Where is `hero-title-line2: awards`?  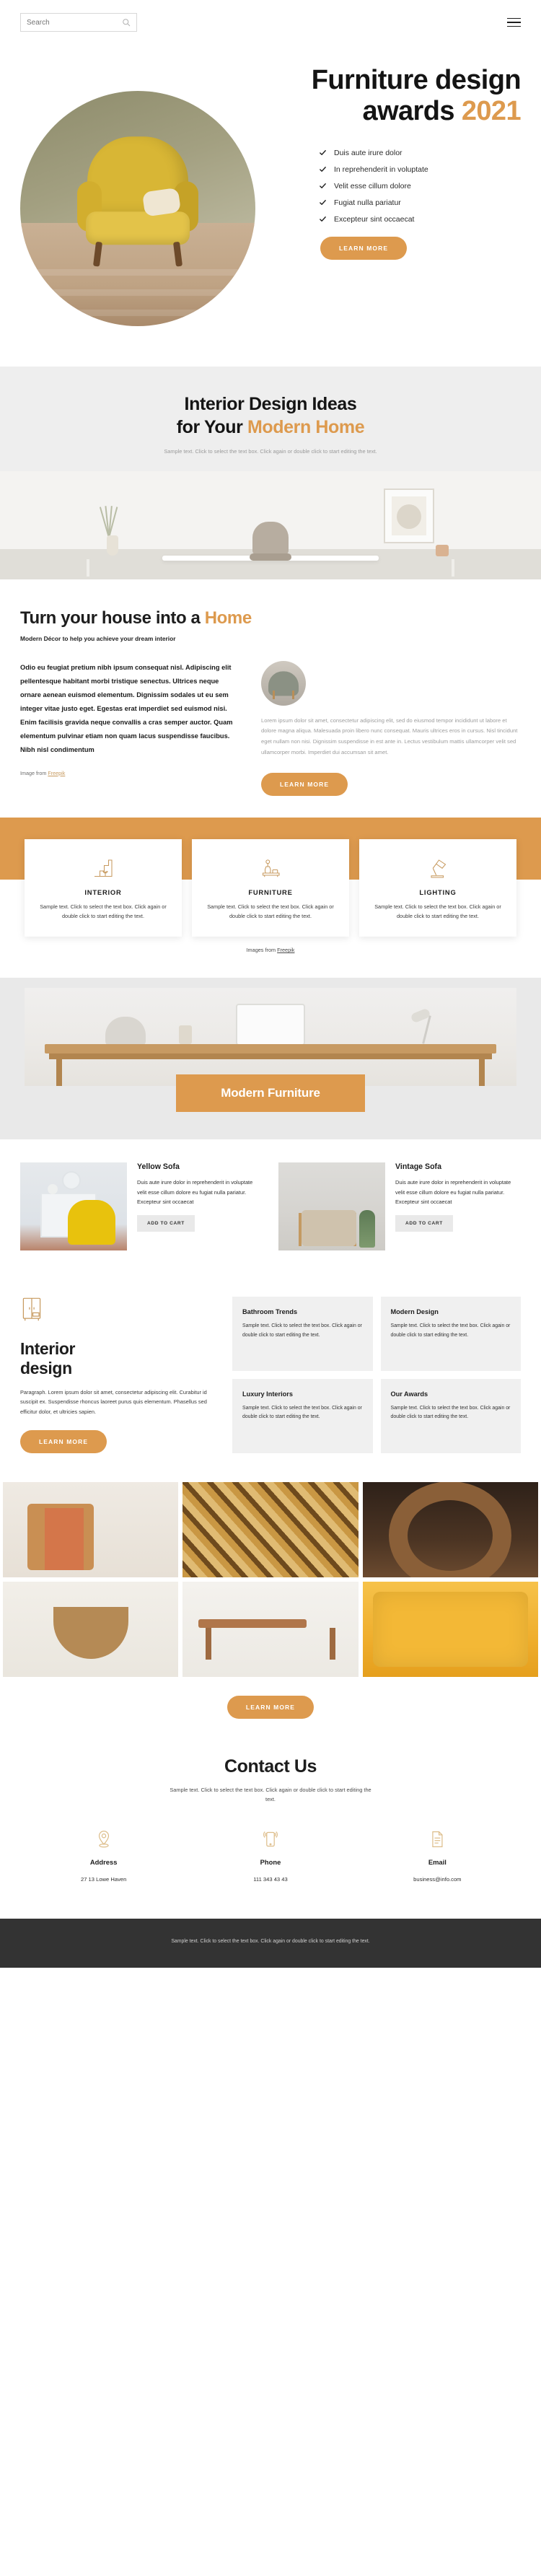
hero-title-line2: awards is located at coordinates (412, 110).